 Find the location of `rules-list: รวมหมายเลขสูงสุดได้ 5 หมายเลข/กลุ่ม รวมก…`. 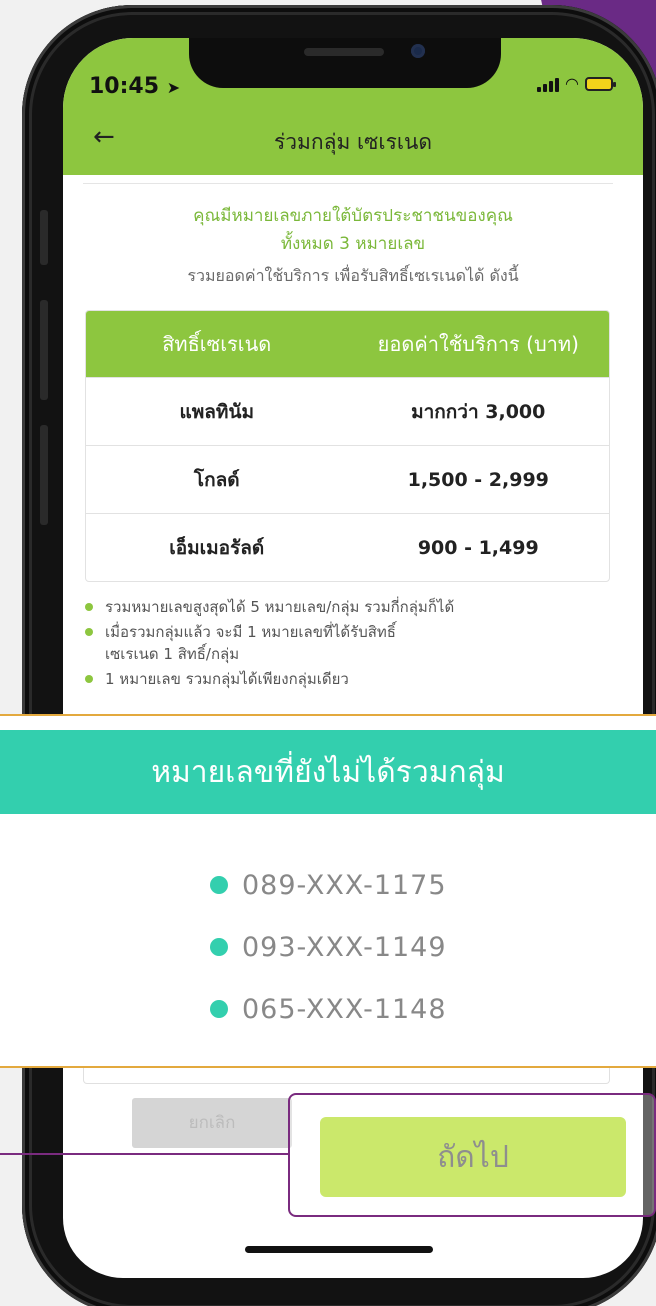

rules-list: รวมหมายเลขสูงสุดได้ 5 หมายเลข/กลุ่ม รวมก… is located at coordinates (351, 644).